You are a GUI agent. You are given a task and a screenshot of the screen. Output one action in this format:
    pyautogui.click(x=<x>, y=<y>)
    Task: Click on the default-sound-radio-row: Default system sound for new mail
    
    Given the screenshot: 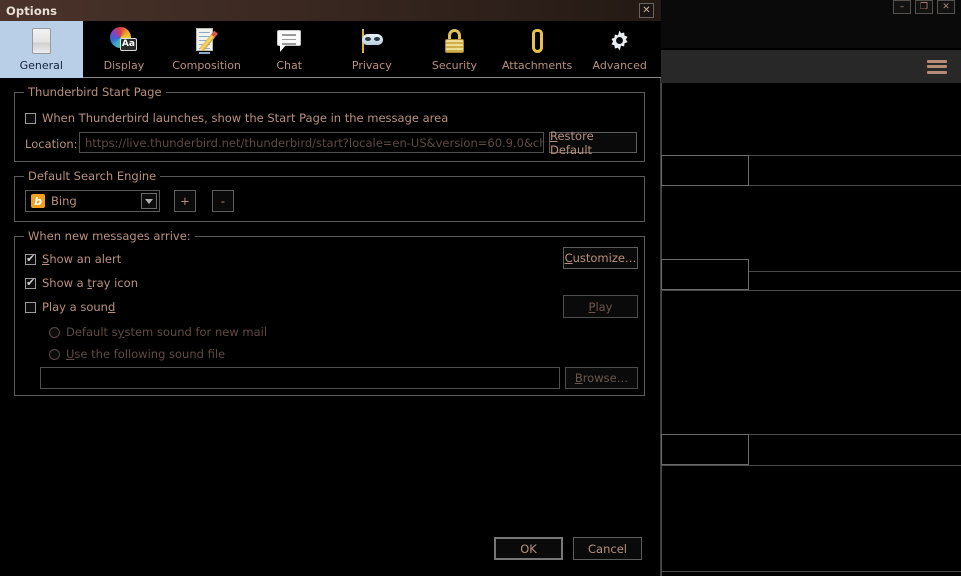 What is the action you would take?
    pyautogui.click(x=158, y=332)
    